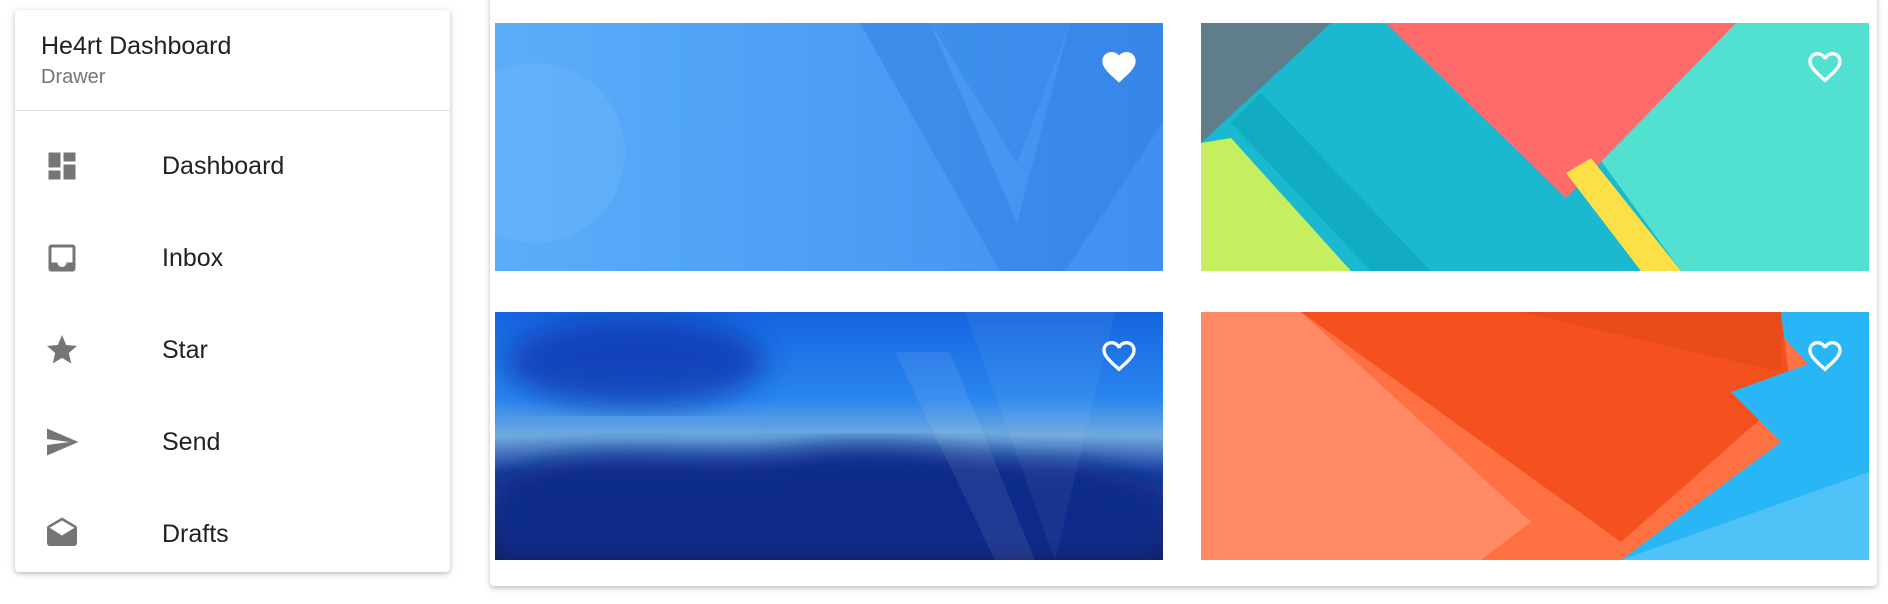  I want to click on dashboard-icon, so click(62, 166).